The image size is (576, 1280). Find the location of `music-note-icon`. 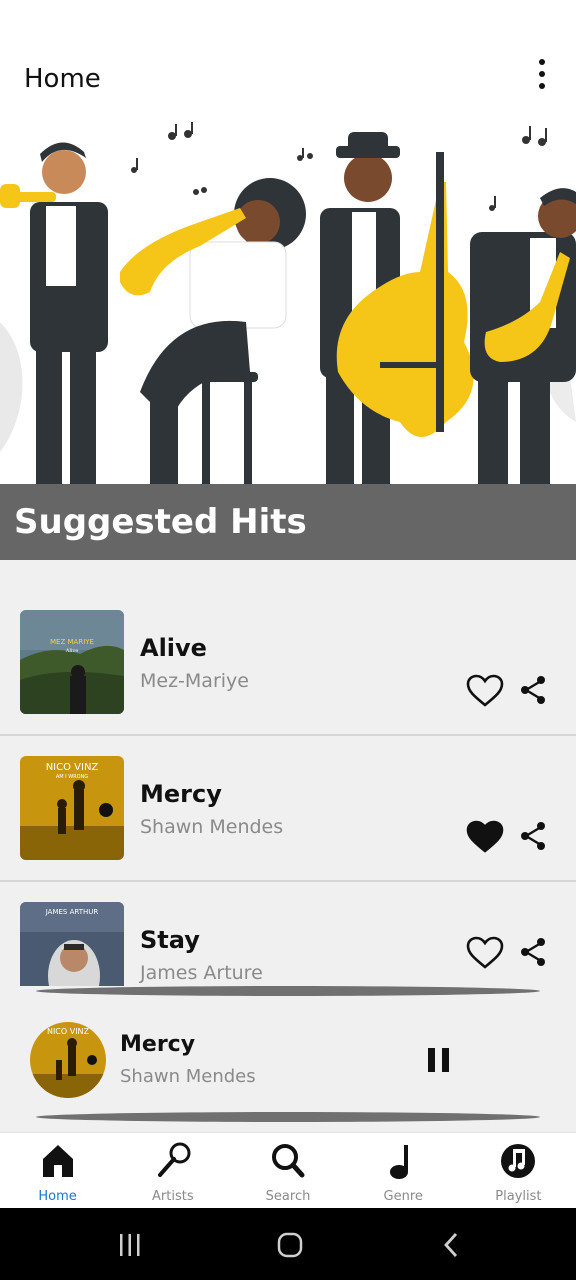

music-note-icon is located at coordinates (399, 1162).